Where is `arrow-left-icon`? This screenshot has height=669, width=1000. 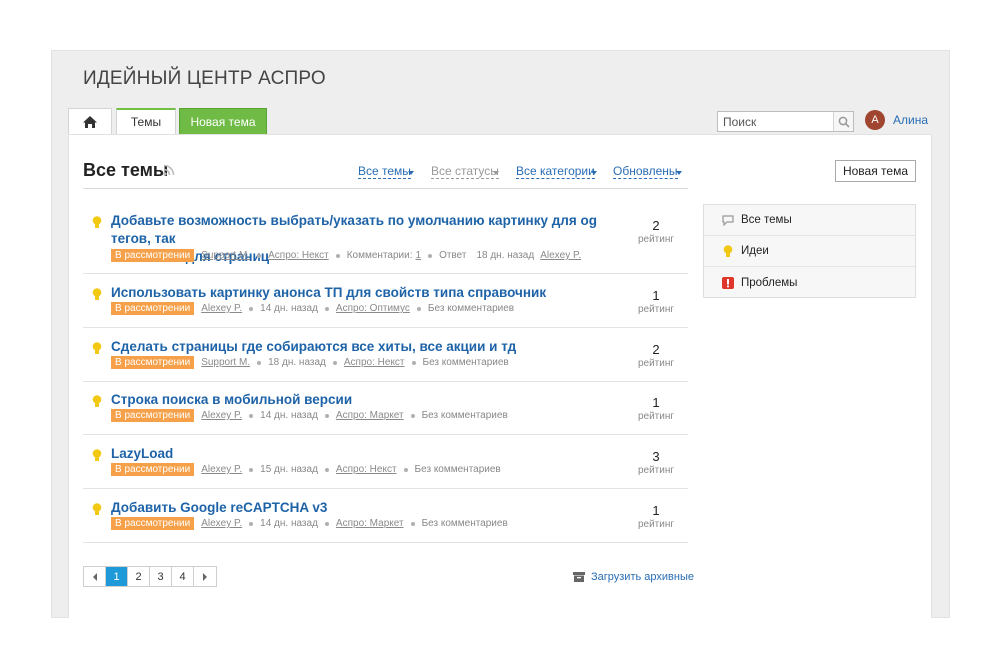
arrow-left-icon is located at coordinates (94, 576).